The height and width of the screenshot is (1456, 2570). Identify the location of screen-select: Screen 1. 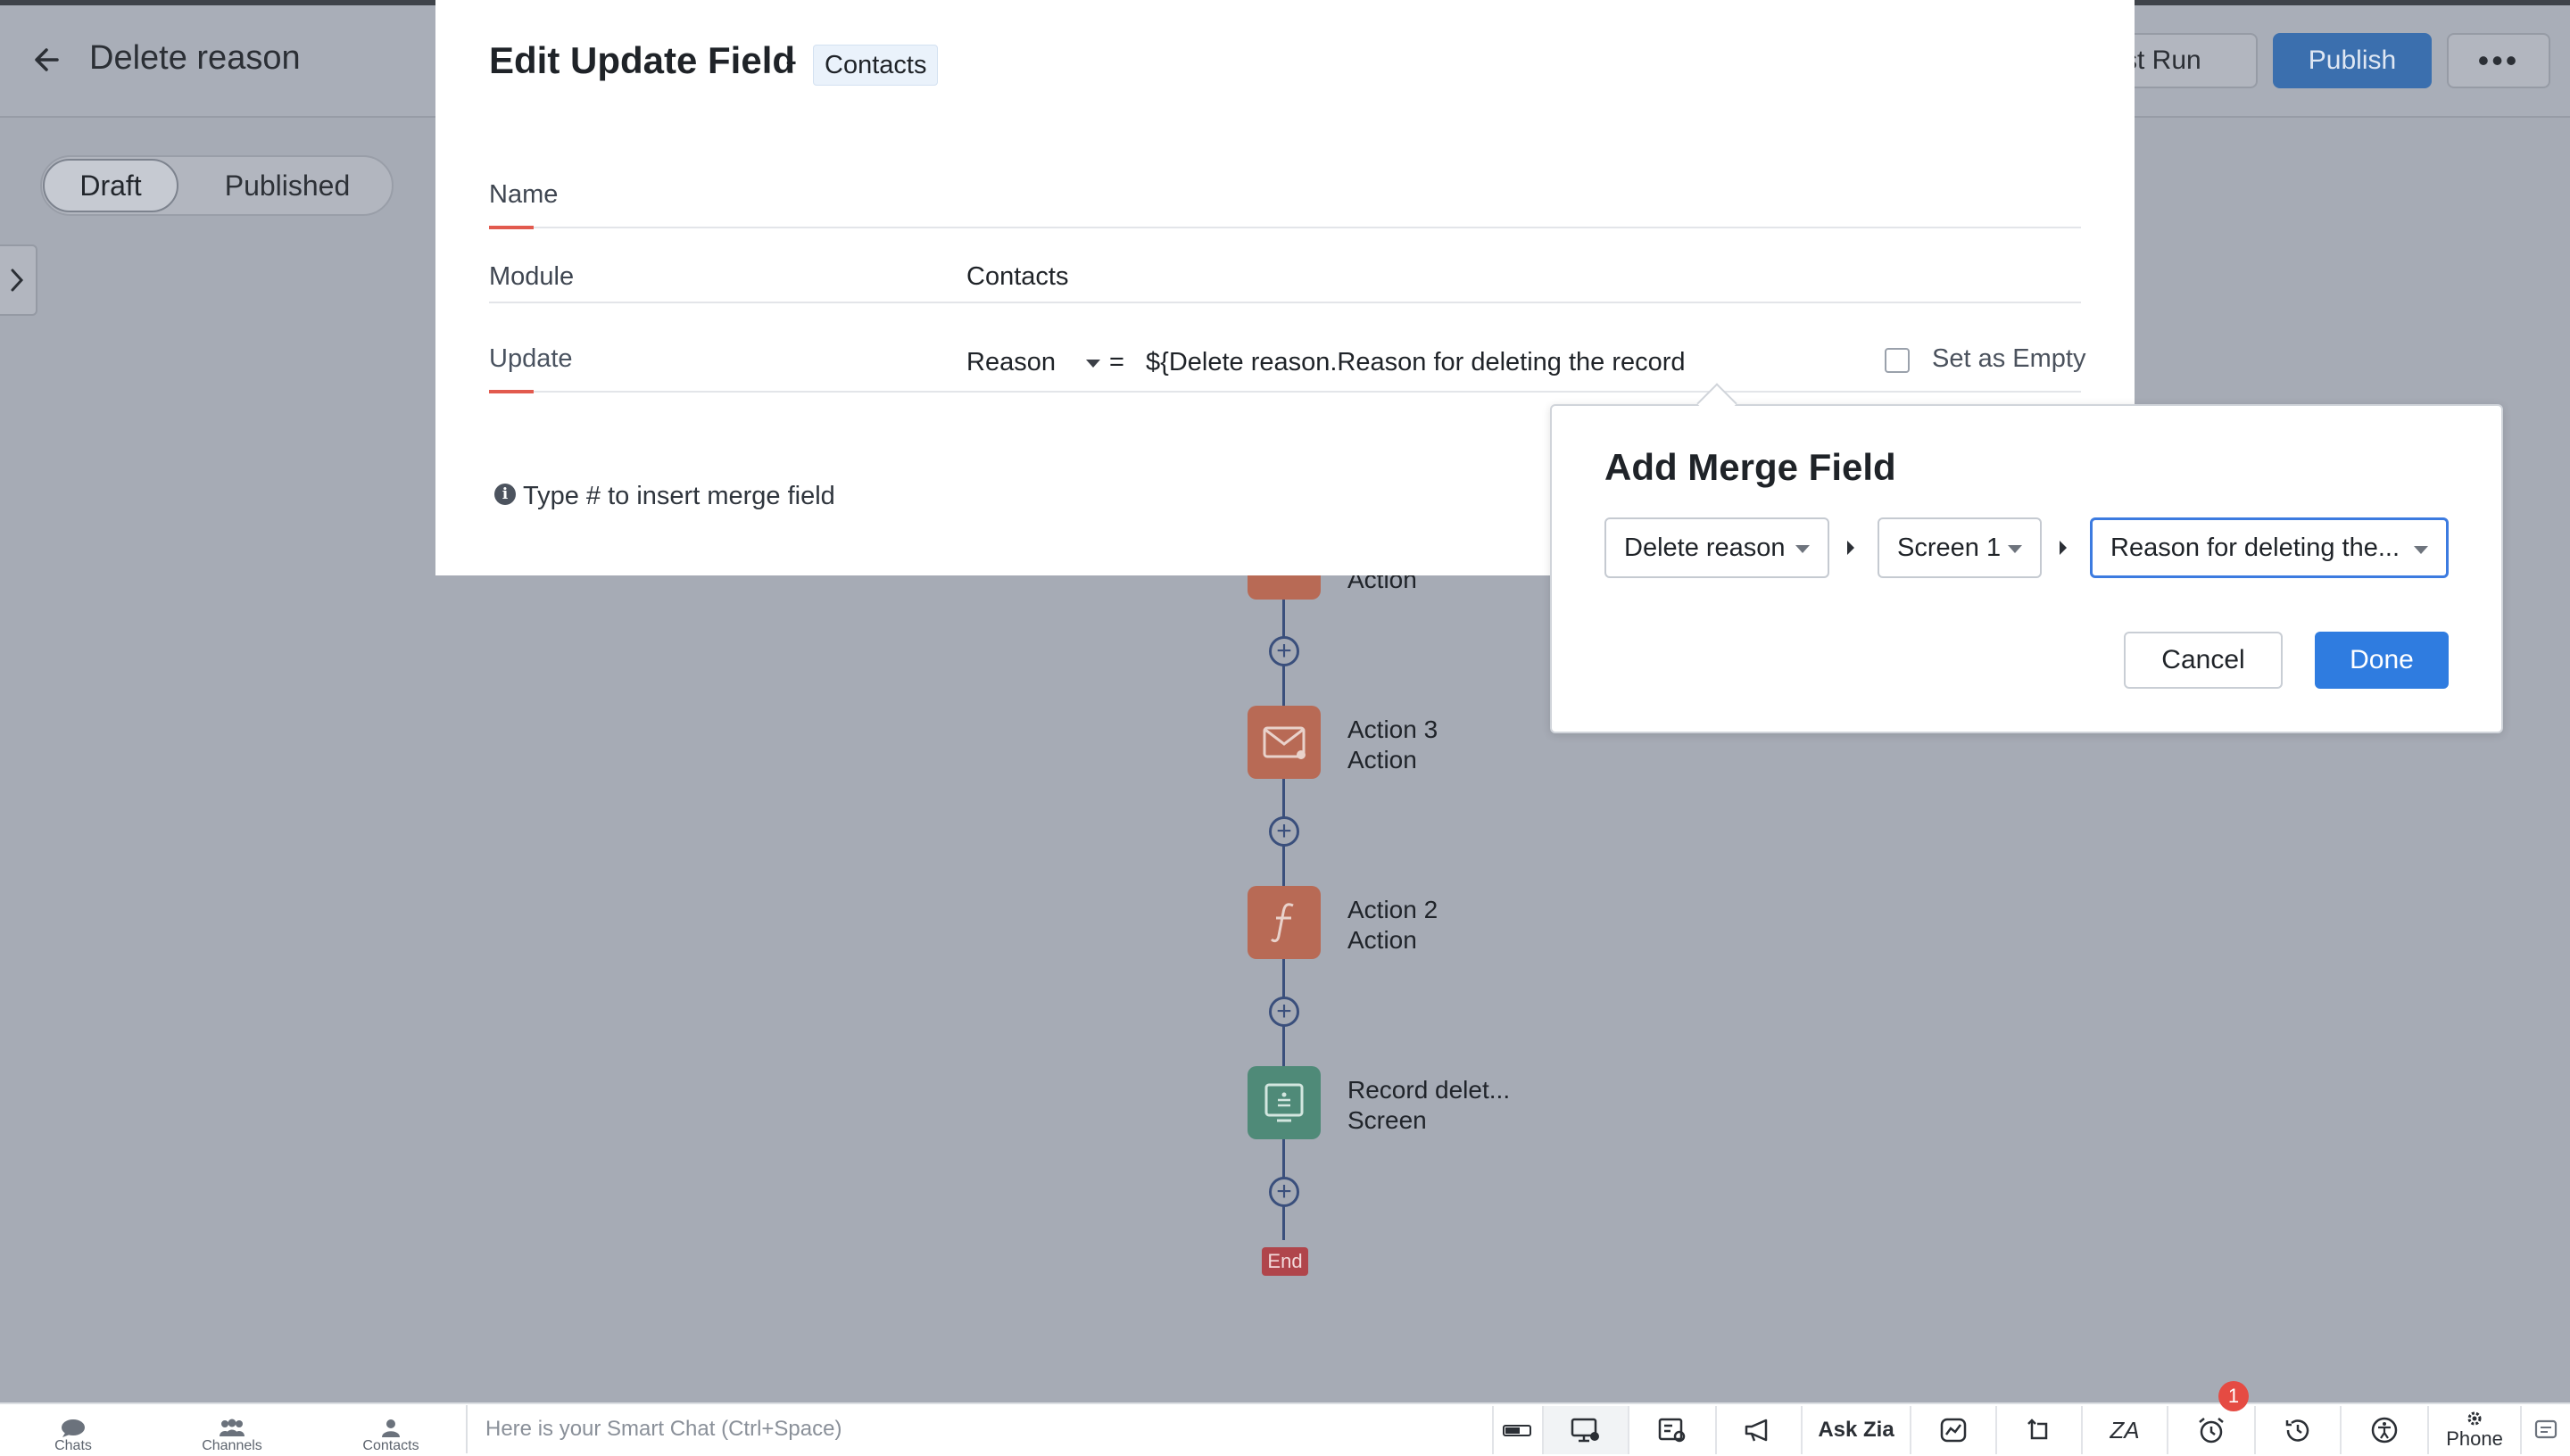
(1960, 547).